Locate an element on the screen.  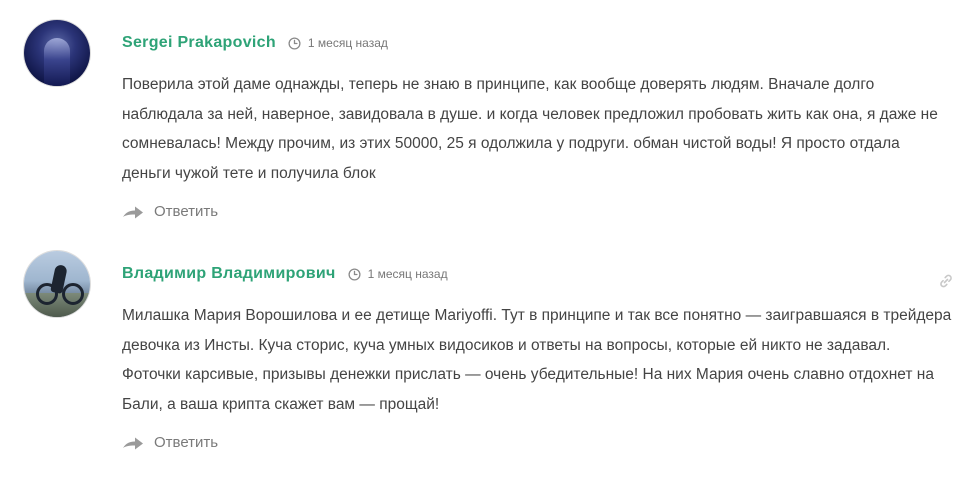
avatar-silhouette is located at coordinates (57, 62).